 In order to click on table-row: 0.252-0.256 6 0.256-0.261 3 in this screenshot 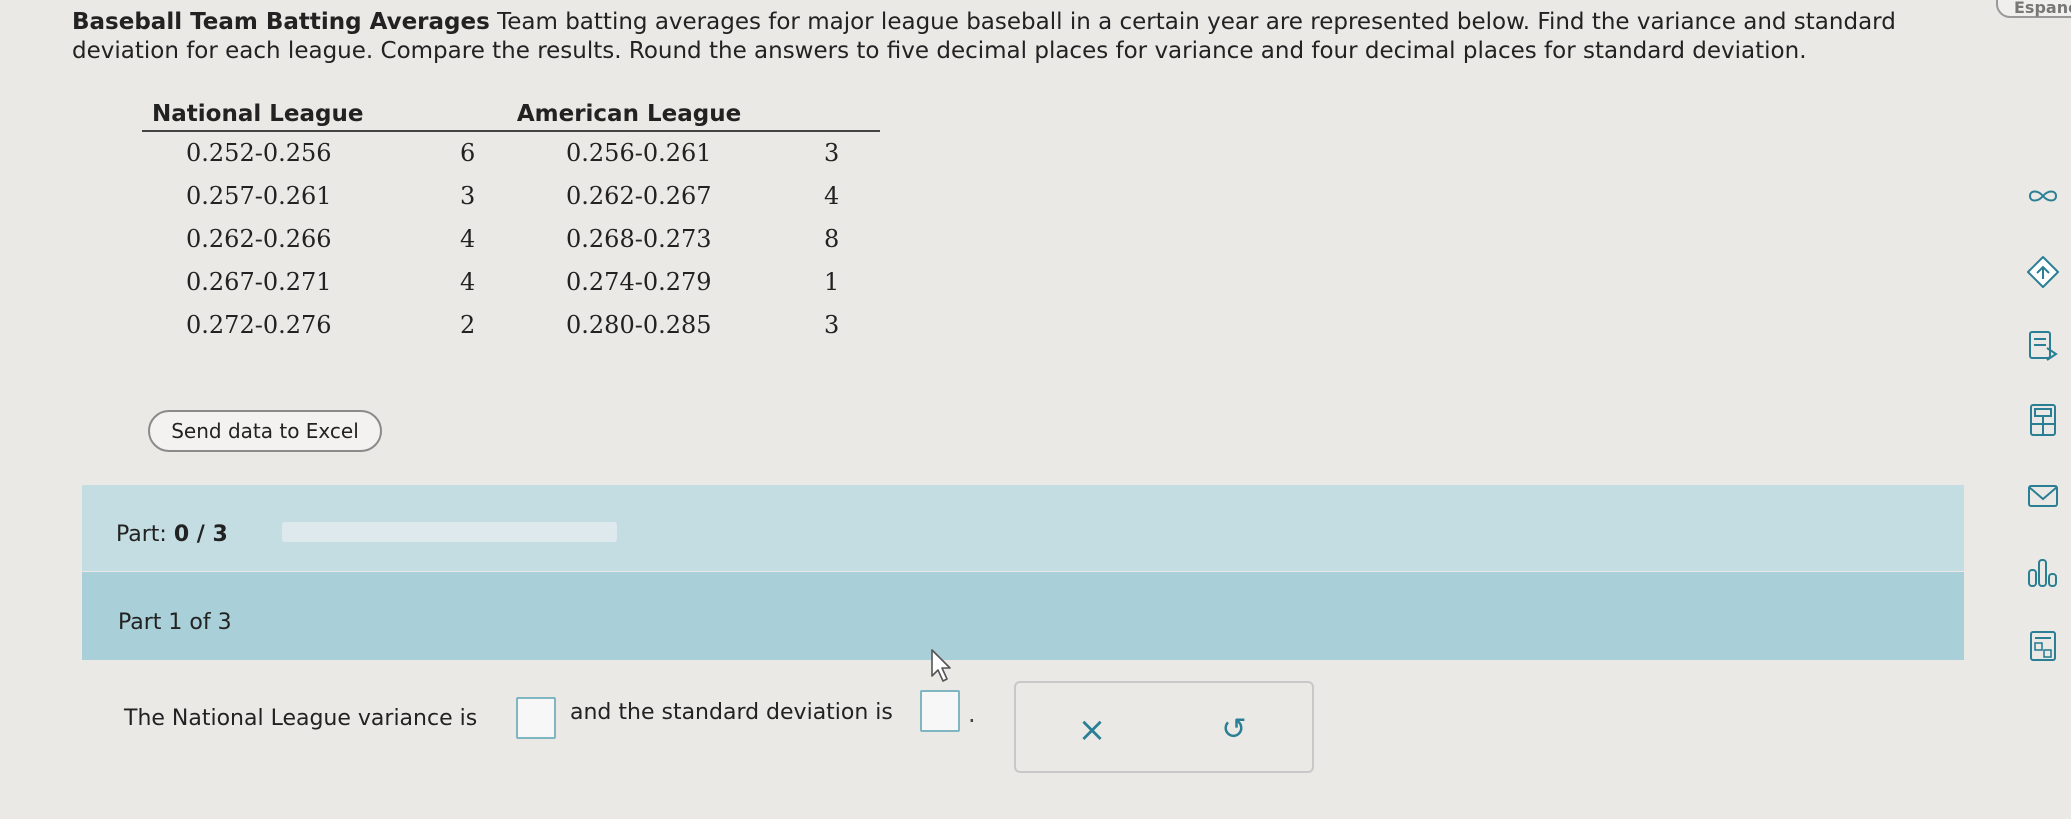, I will do `click(511, 152)`.